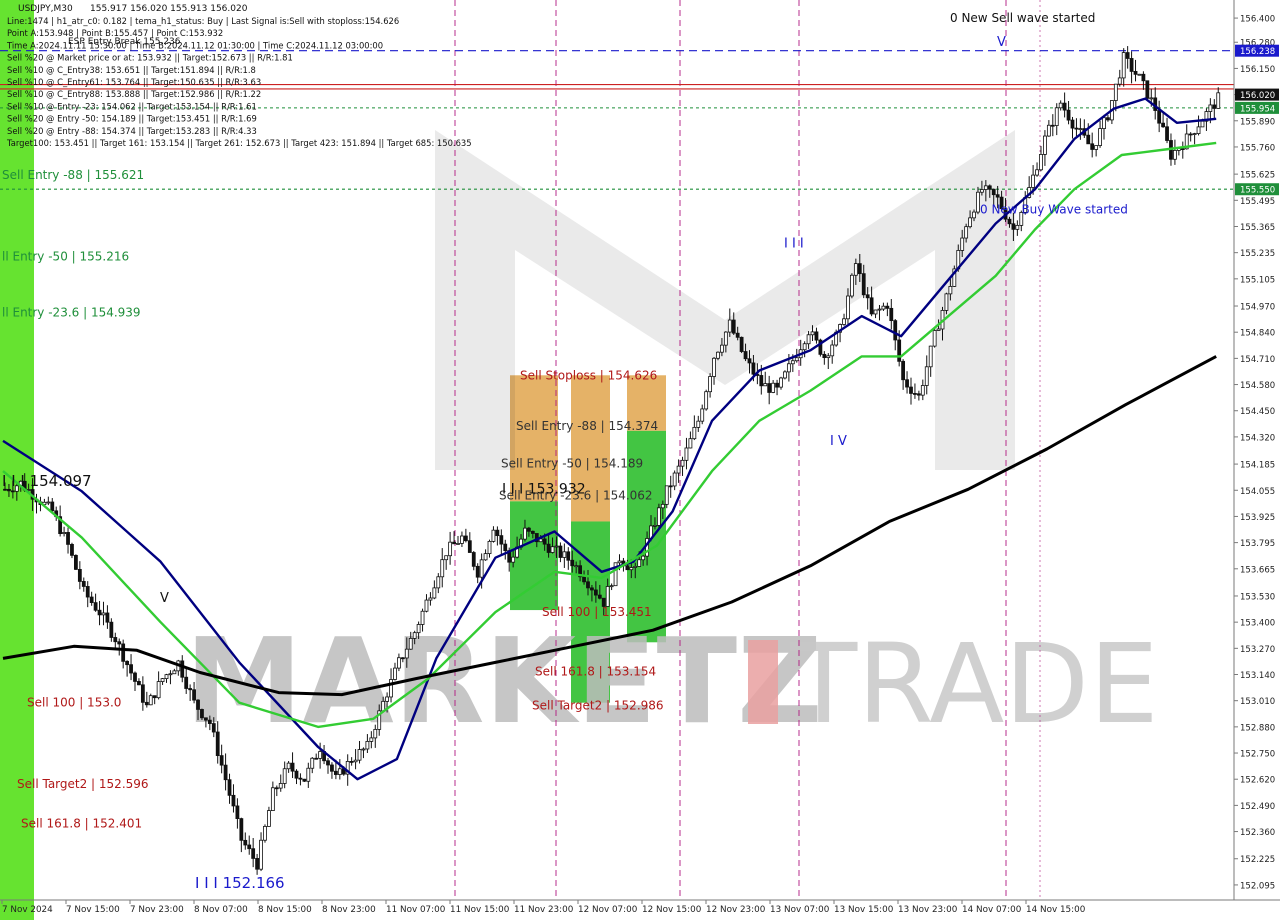 This screenshot has width=1280, height=924. What do you see at coordinates (974, 684) in the screenshot?
I see `watermark-text-right: TRADE` at bounding box center [974, 684].